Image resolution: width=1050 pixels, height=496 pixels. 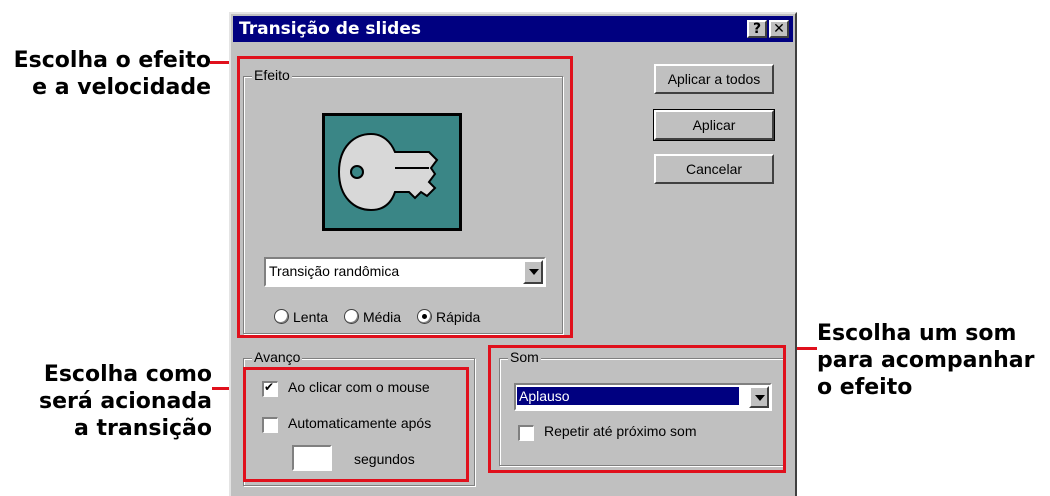 I want to click on dialog-title: Transição de slides, so click(x=330, y=29).